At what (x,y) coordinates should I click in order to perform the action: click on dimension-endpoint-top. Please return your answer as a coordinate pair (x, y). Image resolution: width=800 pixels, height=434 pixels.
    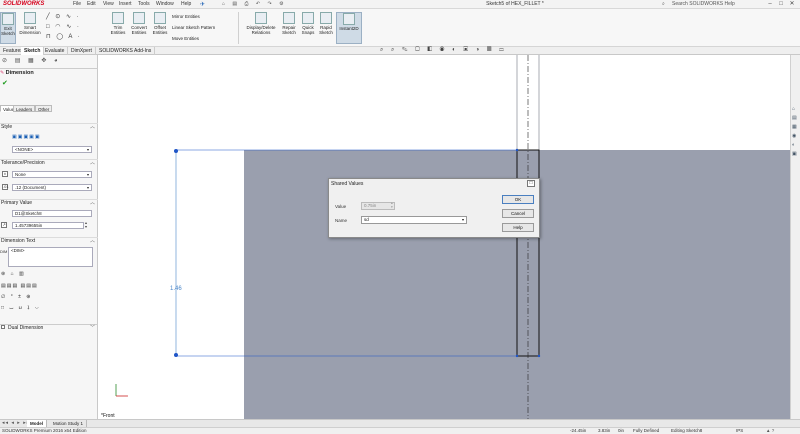
    Looking at the image, I should click on (176, 151).